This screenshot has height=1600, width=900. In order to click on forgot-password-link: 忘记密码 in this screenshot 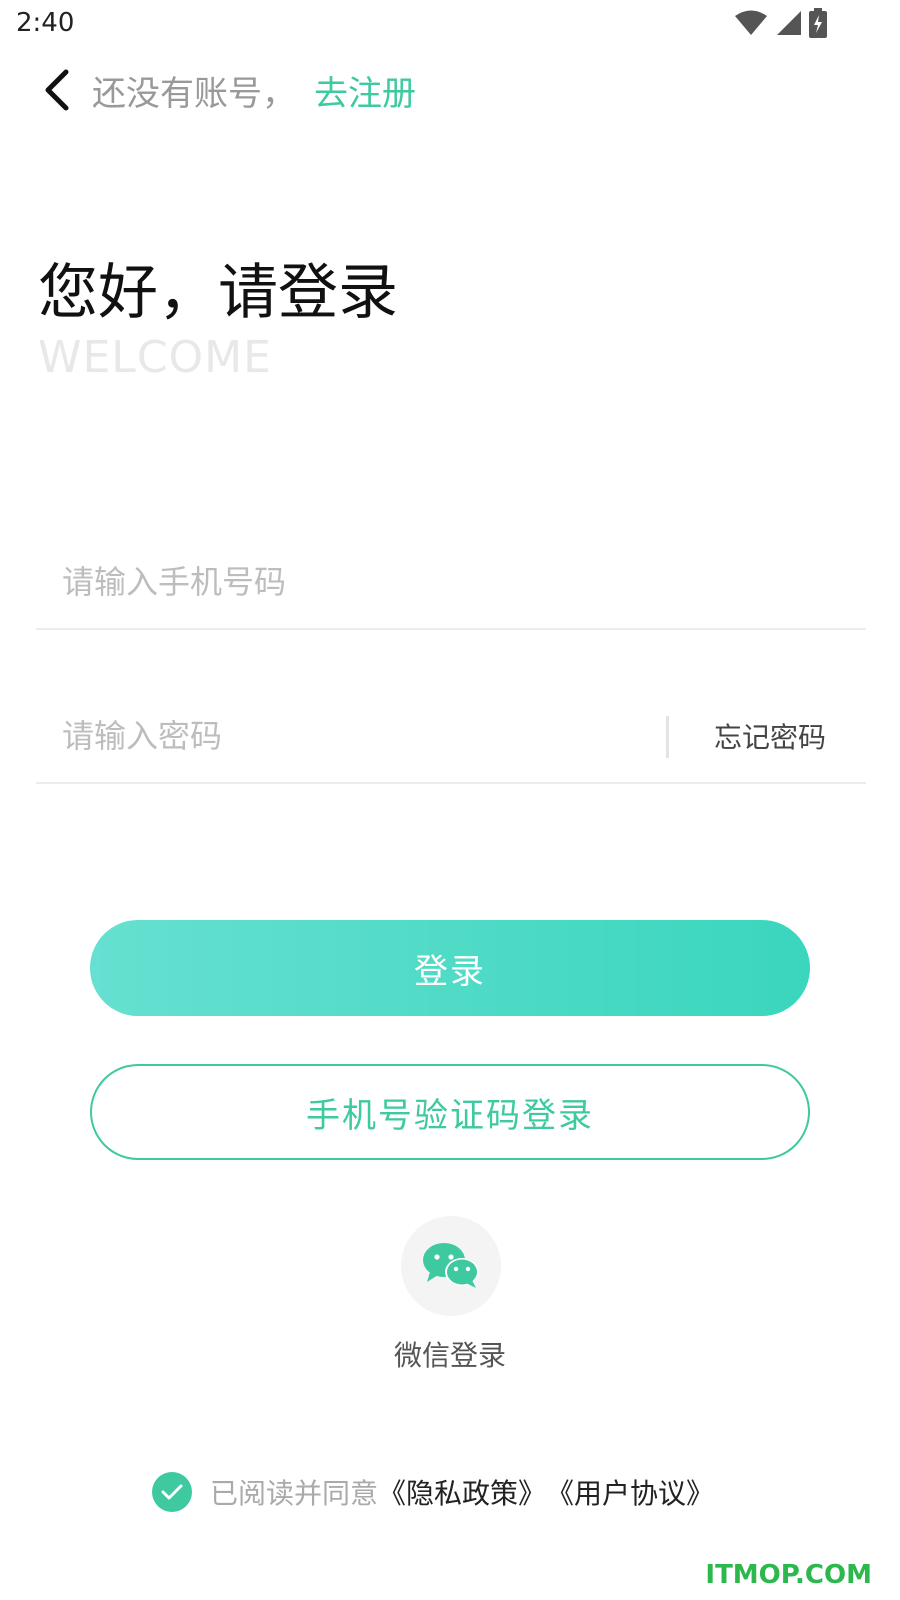, I will do `click(770, 736)`.